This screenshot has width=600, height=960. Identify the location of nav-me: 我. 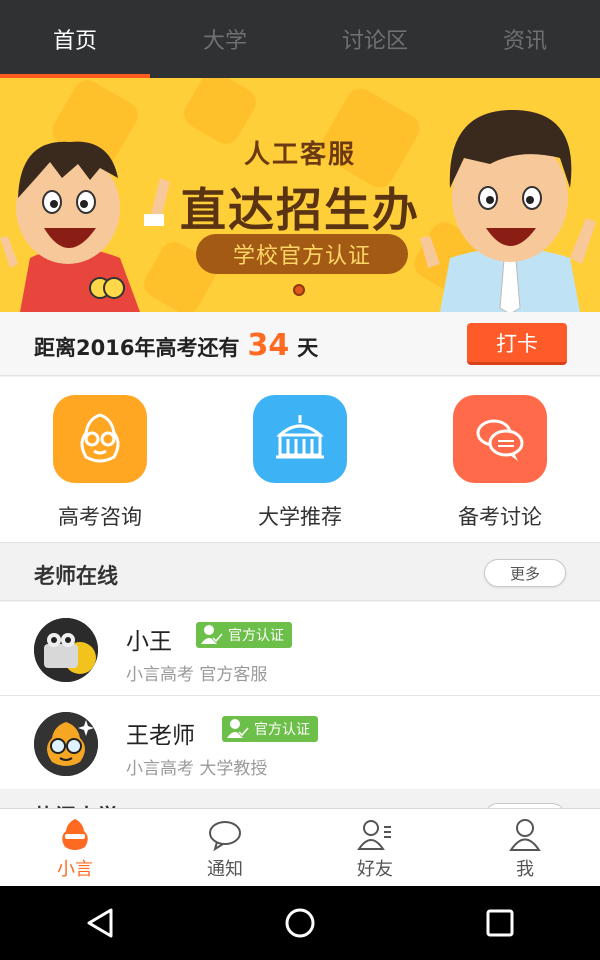
(525, 847).